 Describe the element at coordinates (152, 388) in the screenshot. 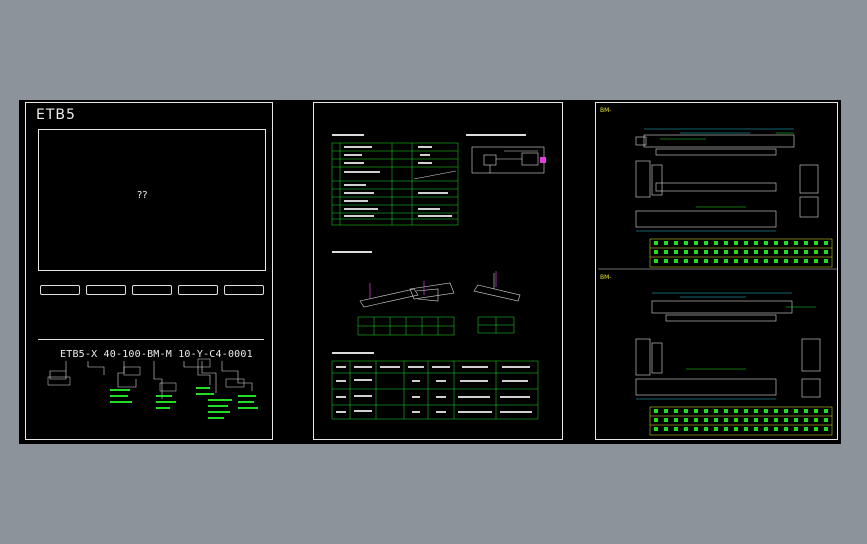

I see `model-code-callouts` at that location.